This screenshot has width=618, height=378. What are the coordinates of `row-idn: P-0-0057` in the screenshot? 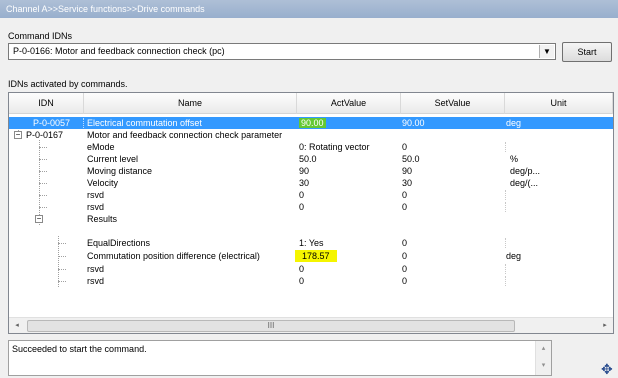 It's located at (52, 123).